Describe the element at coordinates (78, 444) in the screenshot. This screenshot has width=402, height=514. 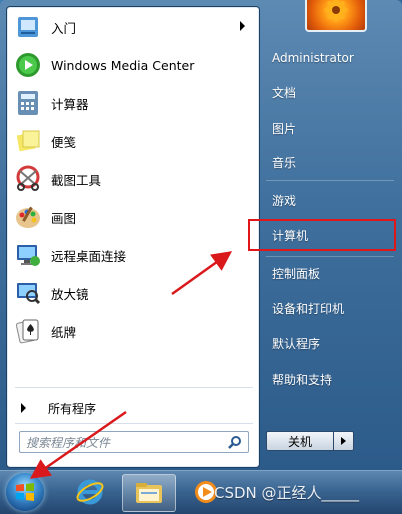
I see `arrow-to-start-orb` at that location.